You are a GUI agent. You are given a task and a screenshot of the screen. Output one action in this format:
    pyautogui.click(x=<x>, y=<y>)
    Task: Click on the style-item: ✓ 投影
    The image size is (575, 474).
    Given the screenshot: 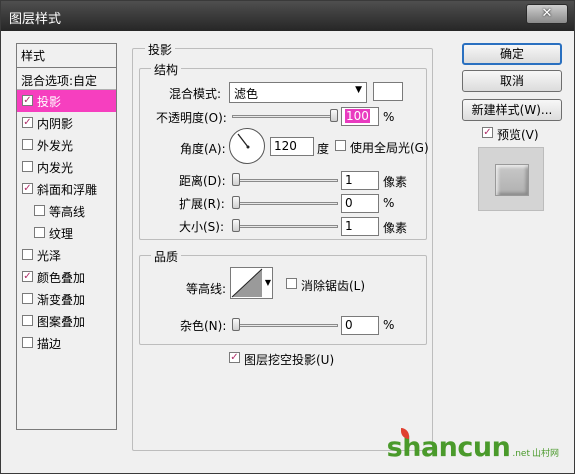 What is the action you would take?
    pyautogui.click(x=66, y=101)
    